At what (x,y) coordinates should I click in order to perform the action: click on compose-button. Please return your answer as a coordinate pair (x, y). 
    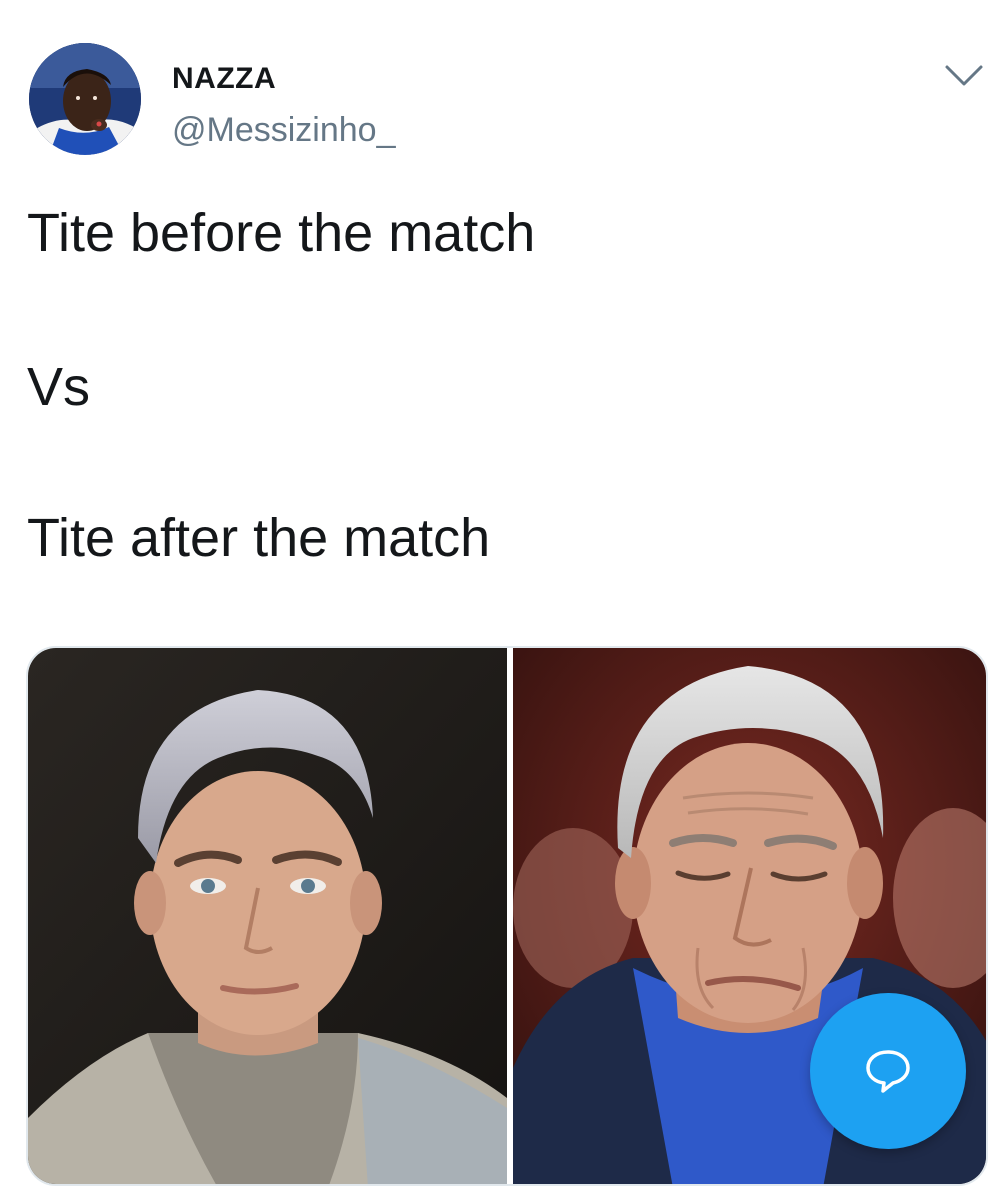
    Looking at the image, I should click on (888, 1071).